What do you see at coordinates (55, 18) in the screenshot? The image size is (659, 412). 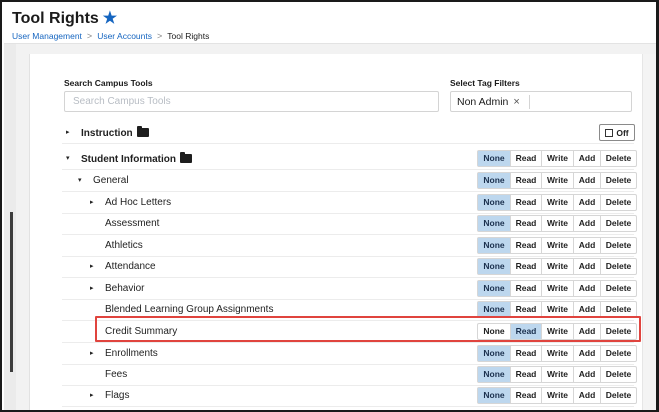 I see `page-title-text: Tool Rights` at bounding box center [55, 18].